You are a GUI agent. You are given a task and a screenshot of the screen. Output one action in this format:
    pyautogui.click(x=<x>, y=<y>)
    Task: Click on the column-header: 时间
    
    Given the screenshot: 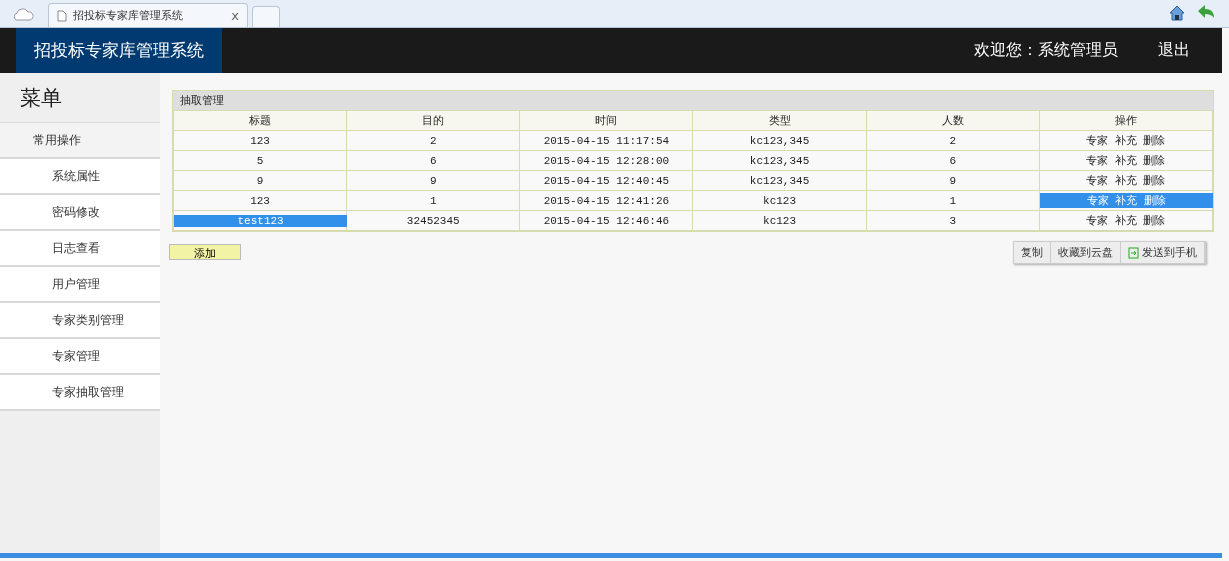 What is the action you would take?
    pyautogui.click(x=606, y=120)
    